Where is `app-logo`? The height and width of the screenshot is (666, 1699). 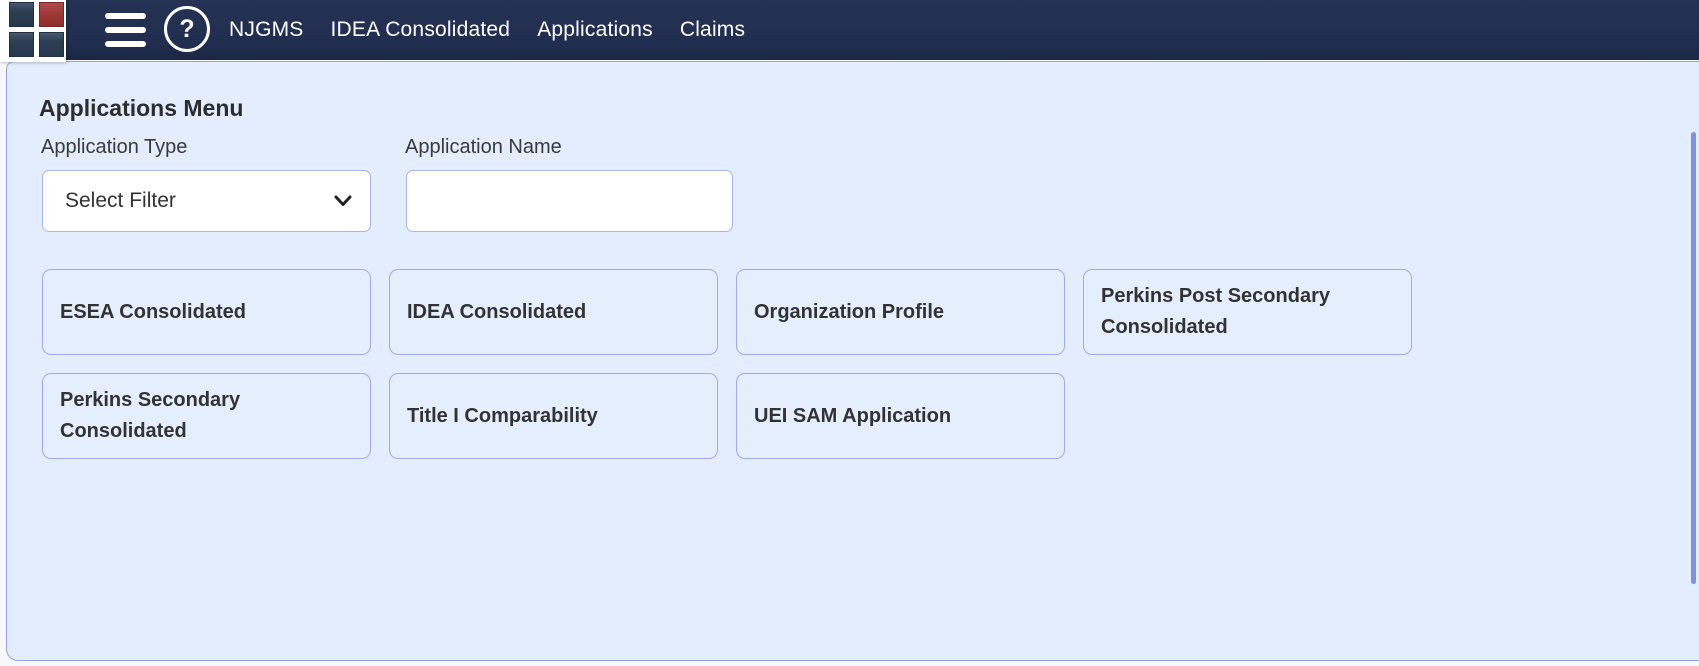 app-logo is located at coordinates (33, 31).